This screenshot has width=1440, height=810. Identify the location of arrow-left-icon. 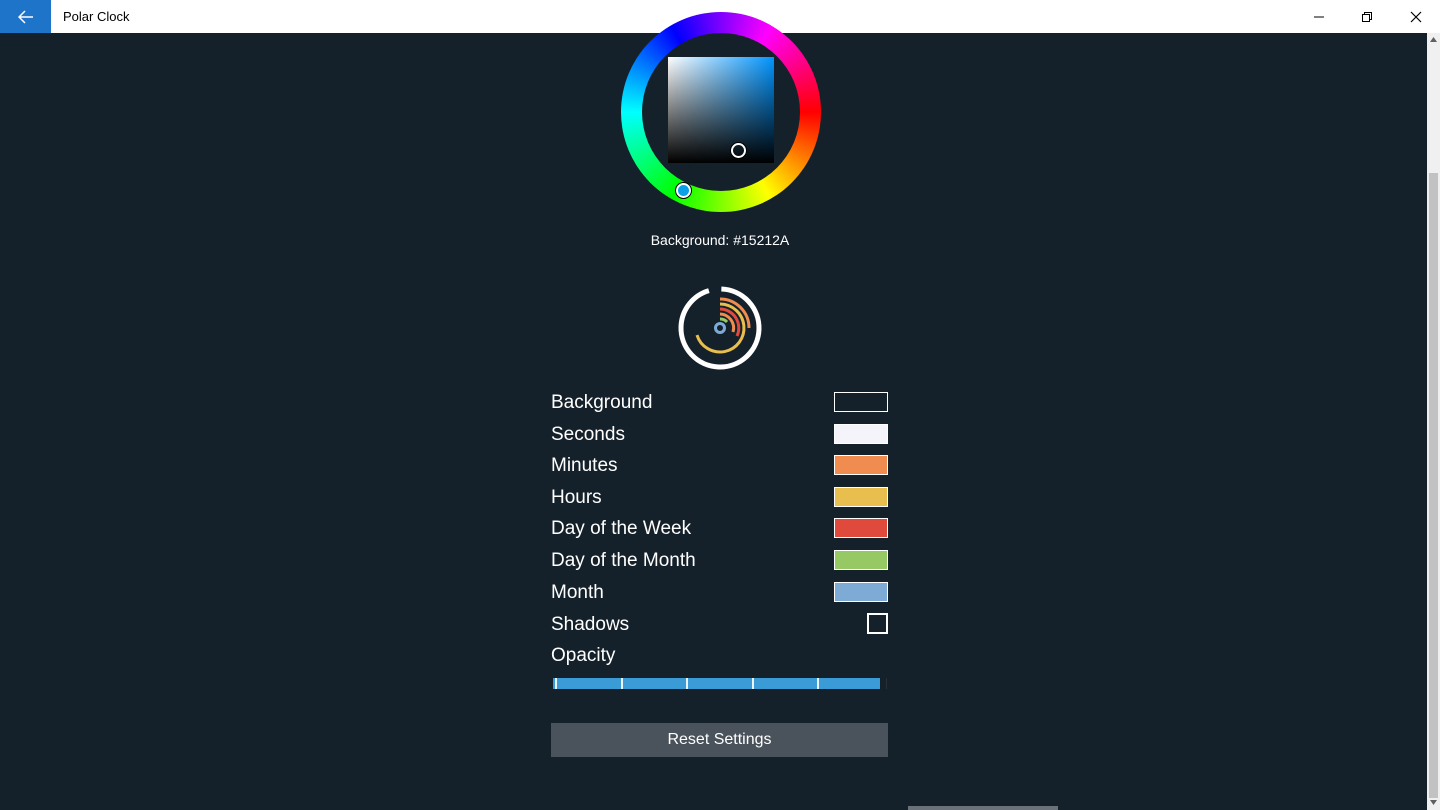
(25, 16).